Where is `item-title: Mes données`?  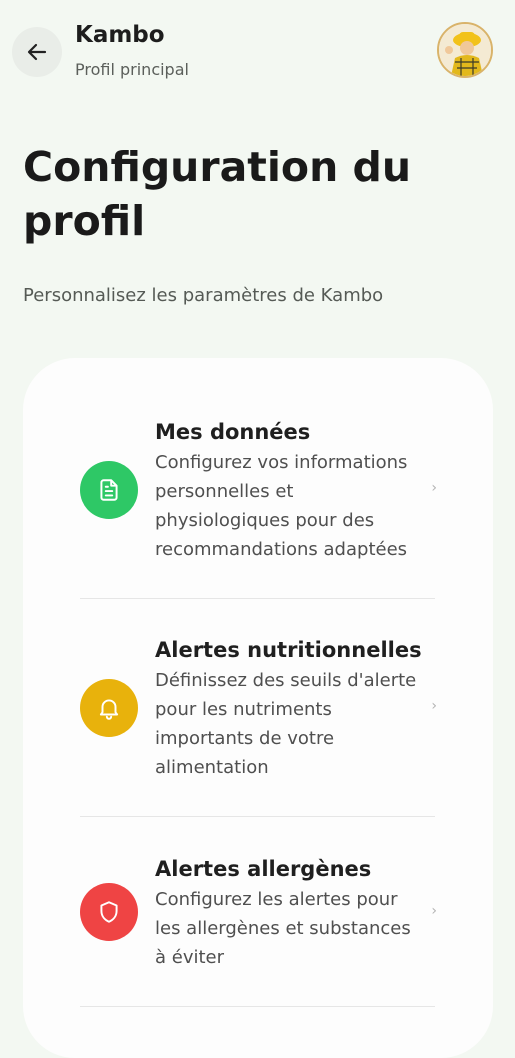 item-title: Mes données is located at coordinates (233, 432).